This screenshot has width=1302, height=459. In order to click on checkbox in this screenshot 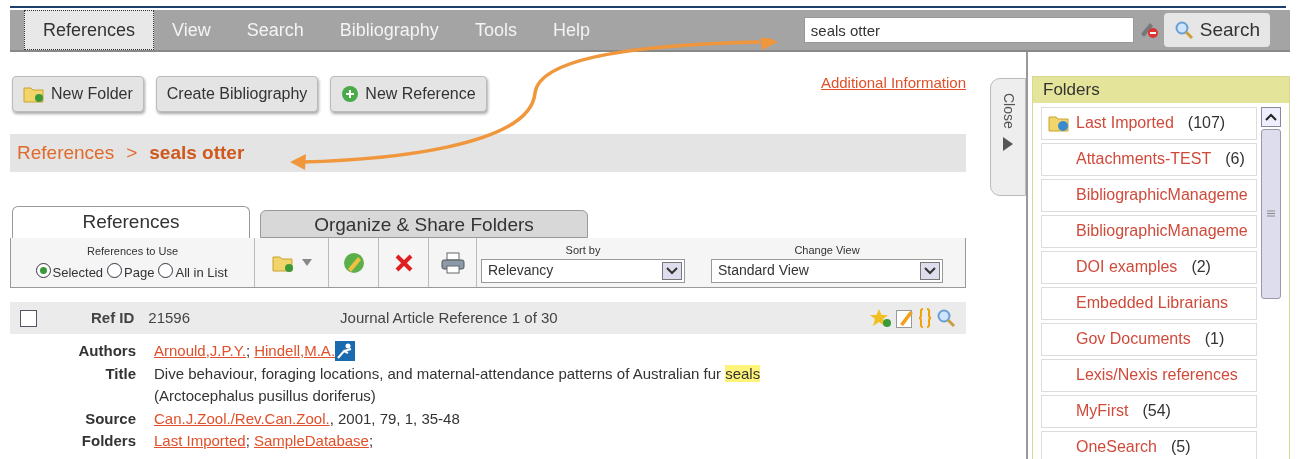, I will do `click(28, 318)`.